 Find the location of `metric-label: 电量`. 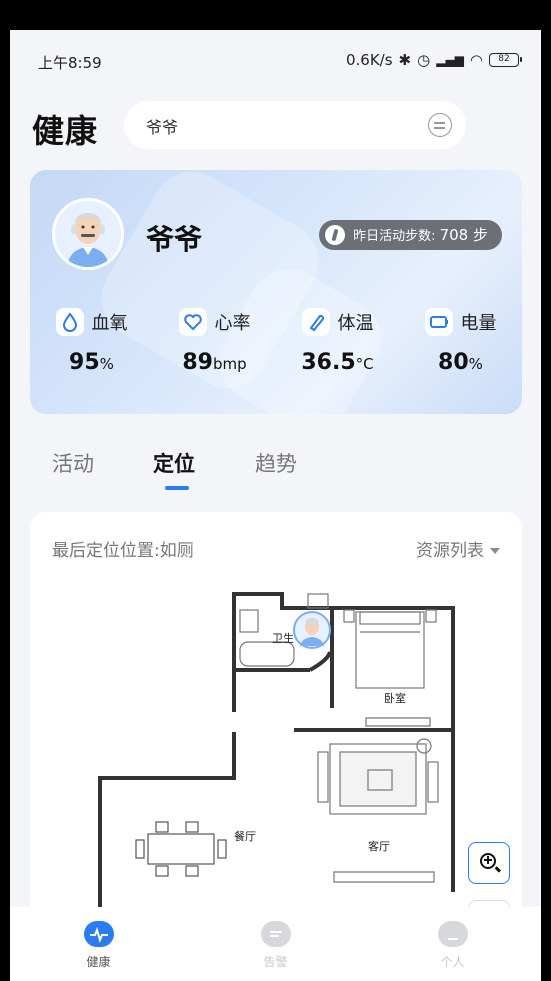

metric-label: 电量 is located at coordinates (478, 323).